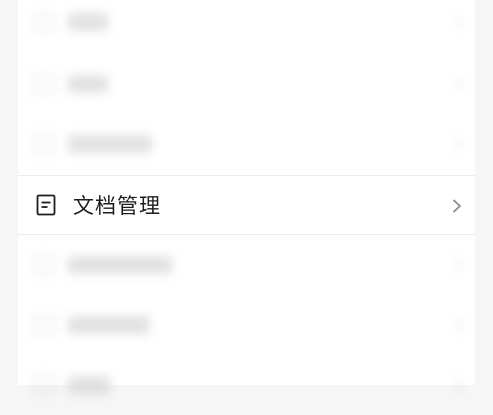 This screenshot has width=493, height=415. What do you see at coordinates (46, 205) in the screenshot?
I see `document-icon` at bounding box center [46, 205].